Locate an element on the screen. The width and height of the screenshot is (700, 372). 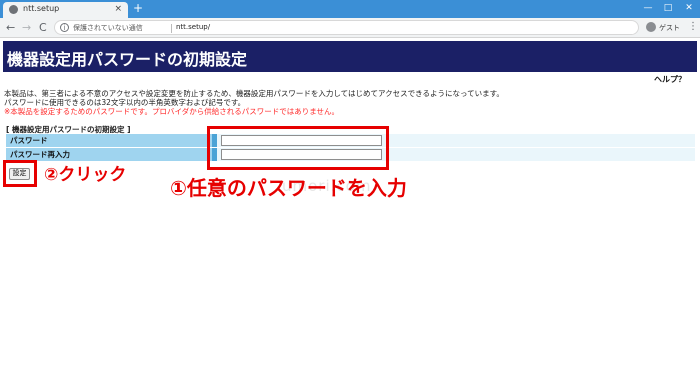
close-icon: × is located at coordinates (118, 9).